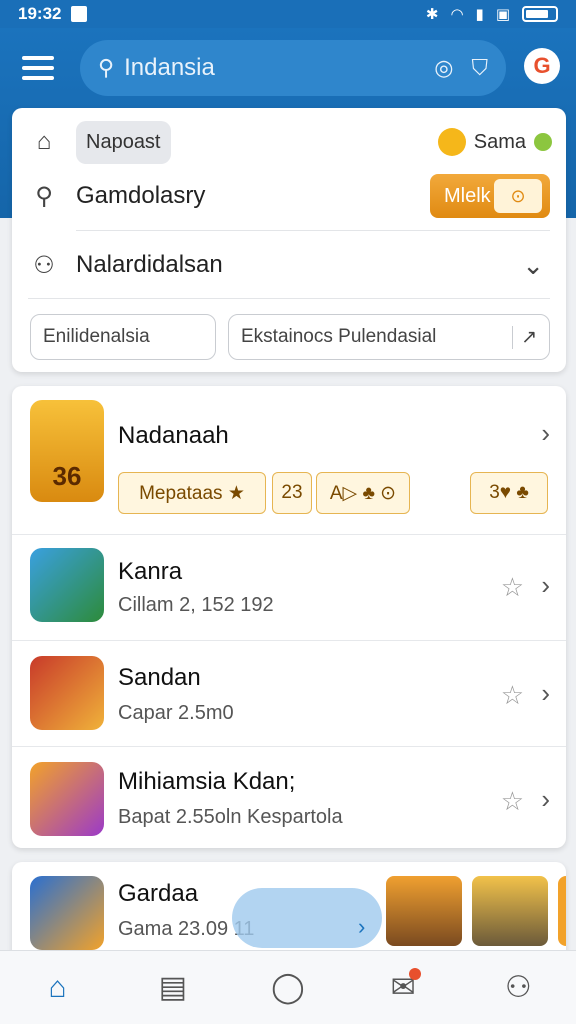 The height and width of the screenshot is (1024, 576). I want to click on status-icons: ✱ ◠ ▮ ▣, so click(492, 14).